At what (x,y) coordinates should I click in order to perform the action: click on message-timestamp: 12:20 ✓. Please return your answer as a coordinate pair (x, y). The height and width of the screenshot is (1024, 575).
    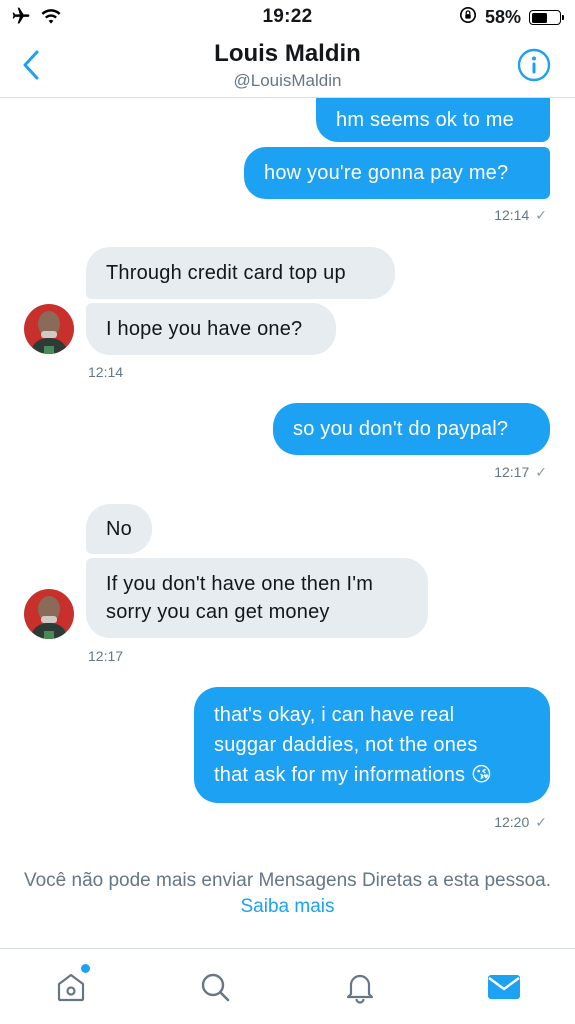
    Looking at the image, I should click on (520, 822).